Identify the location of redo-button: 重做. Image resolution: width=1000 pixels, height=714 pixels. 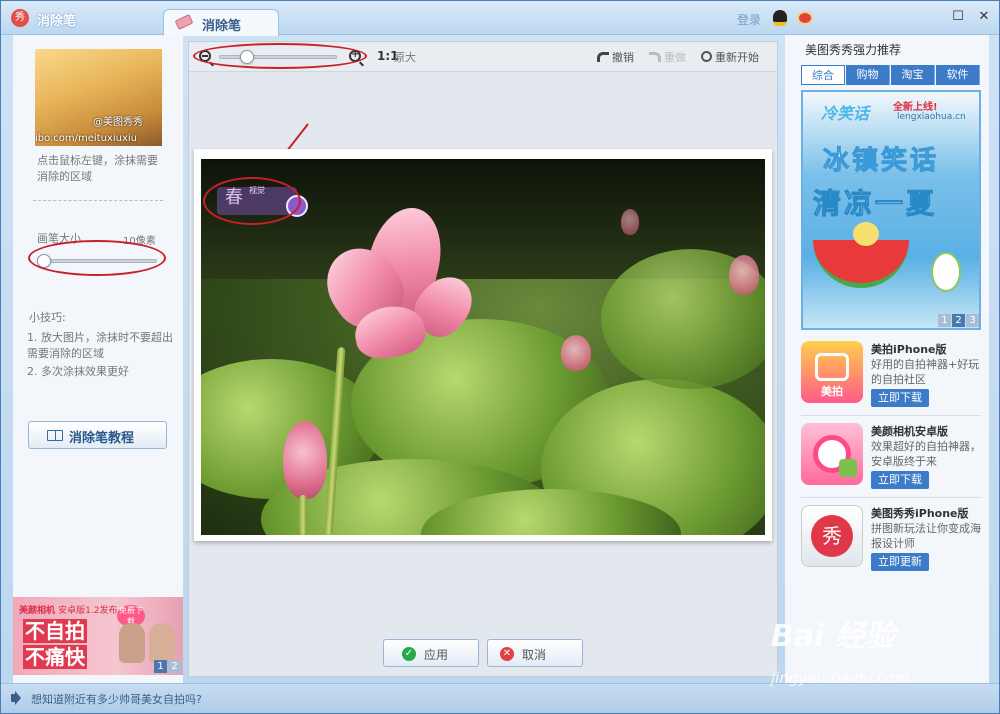
(667, 57).